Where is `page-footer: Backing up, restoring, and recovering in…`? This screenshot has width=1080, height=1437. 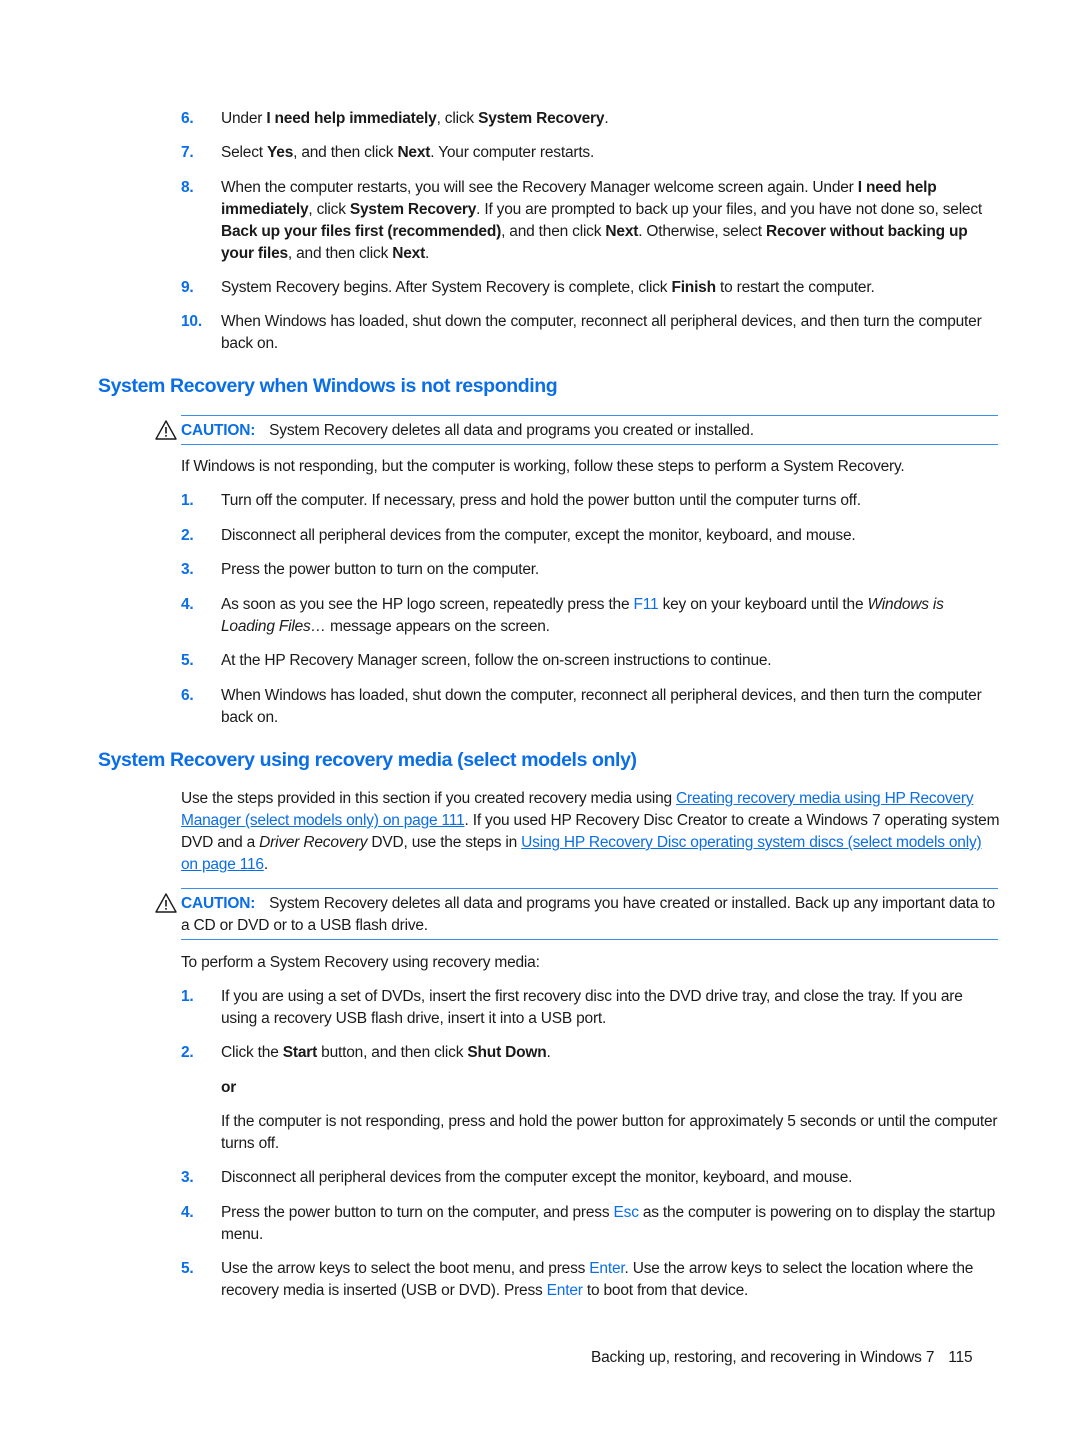
page-footer: Backing up, restoring, and recovering in… is located at coordinates (782, 1358).